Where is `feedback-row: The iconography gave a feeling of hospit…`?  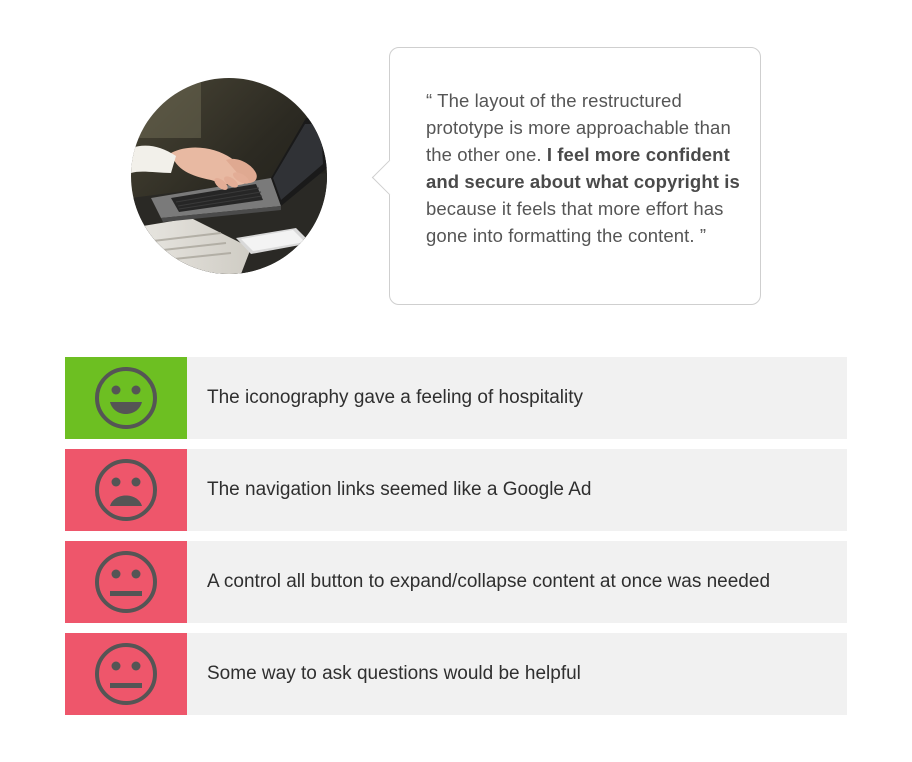
feedback-row: The iconography gave a feeling of hospit… is located at coordinates (456, 398).